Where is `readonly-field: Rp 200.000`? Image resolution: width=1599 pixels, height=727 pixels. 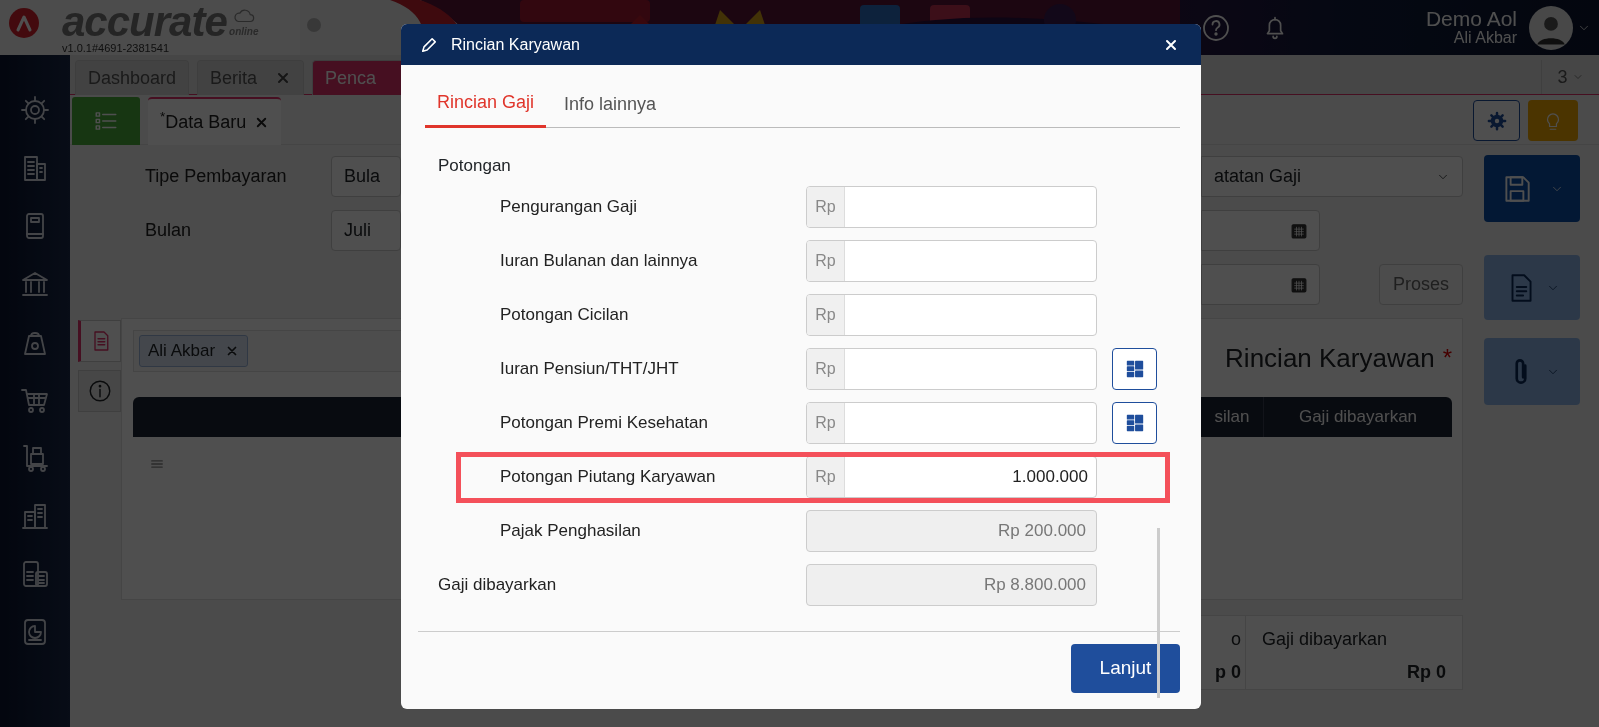
readonly-field: Rp 200.000 is located at coordinates (951, 530).